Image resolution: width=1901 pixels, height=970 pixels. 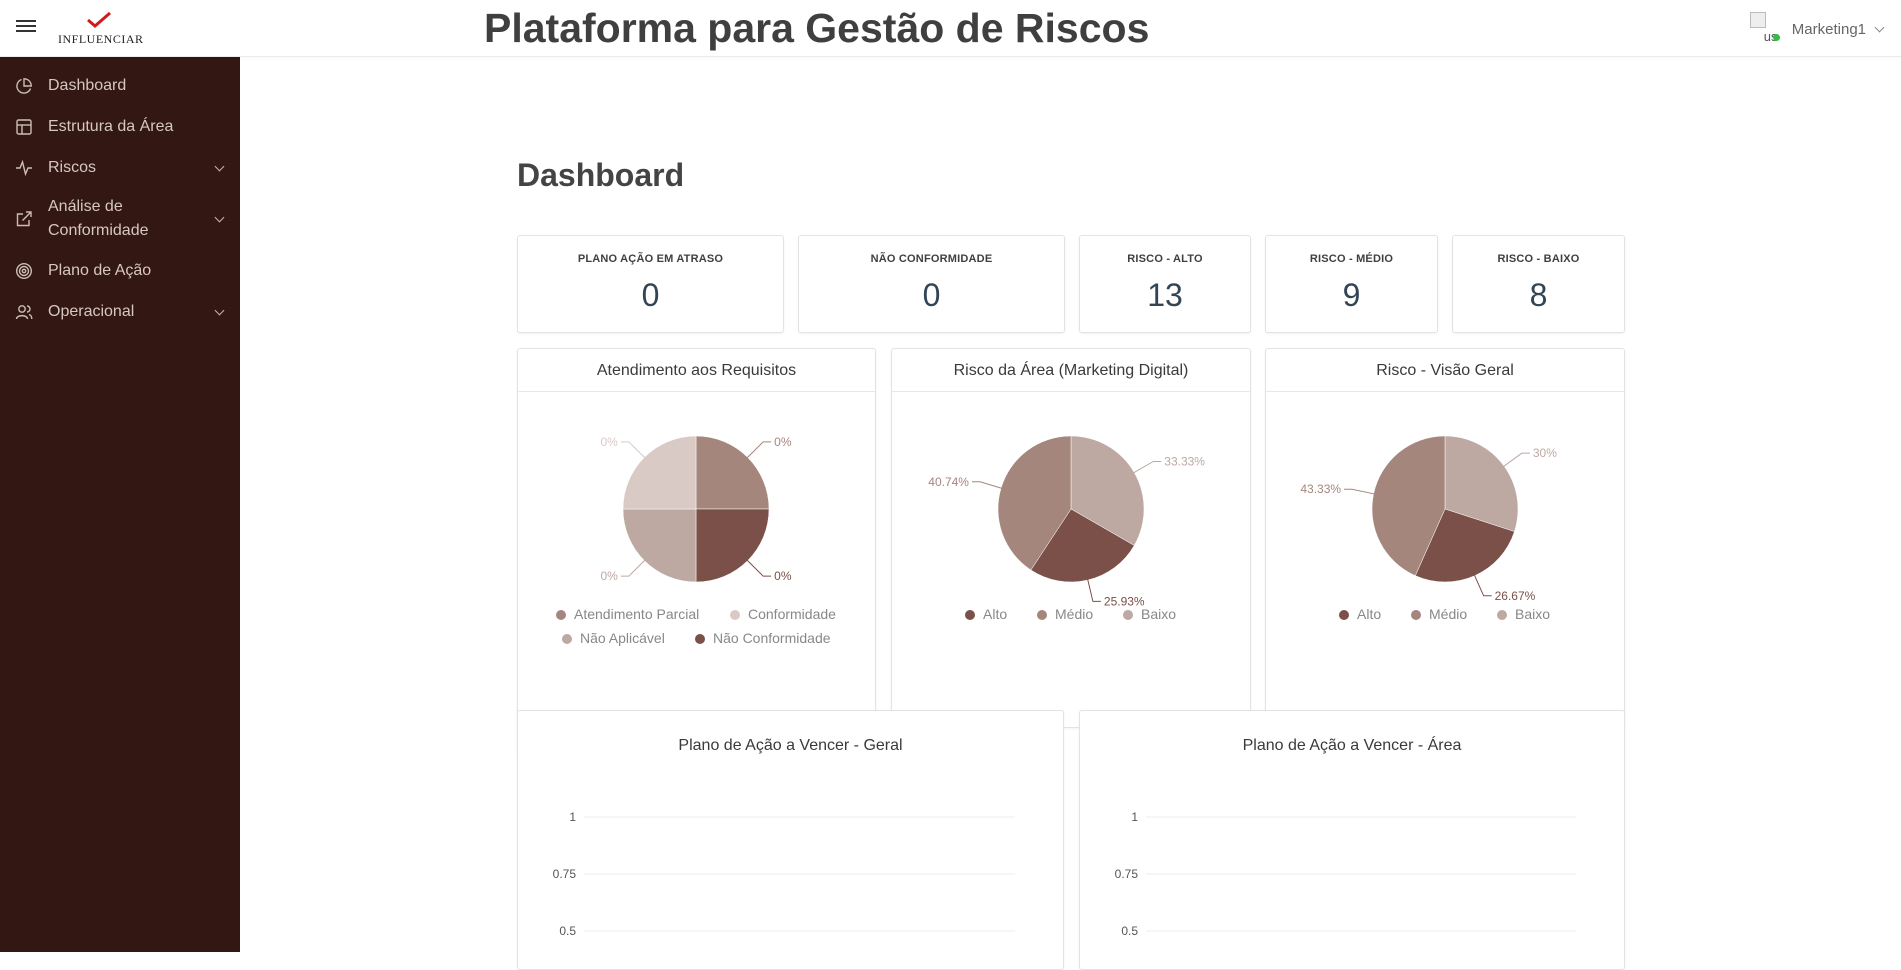 What do you see at coordinates (601, 175) in the screenshot?
I see `page-title: Dashboard` at bounding box center [601, 175].